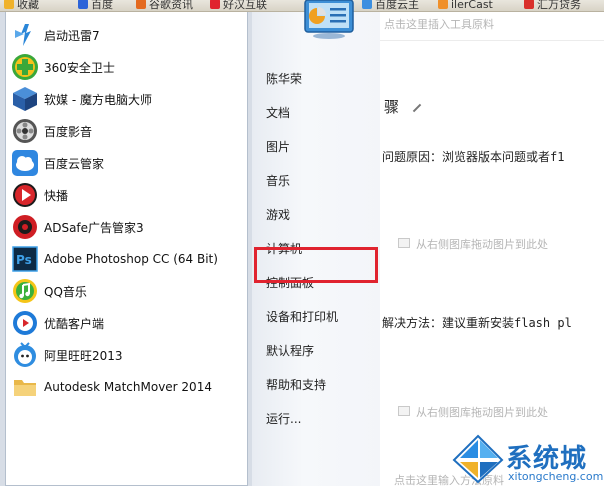  I want to click on section-heading: 骤, so click(403, 106).